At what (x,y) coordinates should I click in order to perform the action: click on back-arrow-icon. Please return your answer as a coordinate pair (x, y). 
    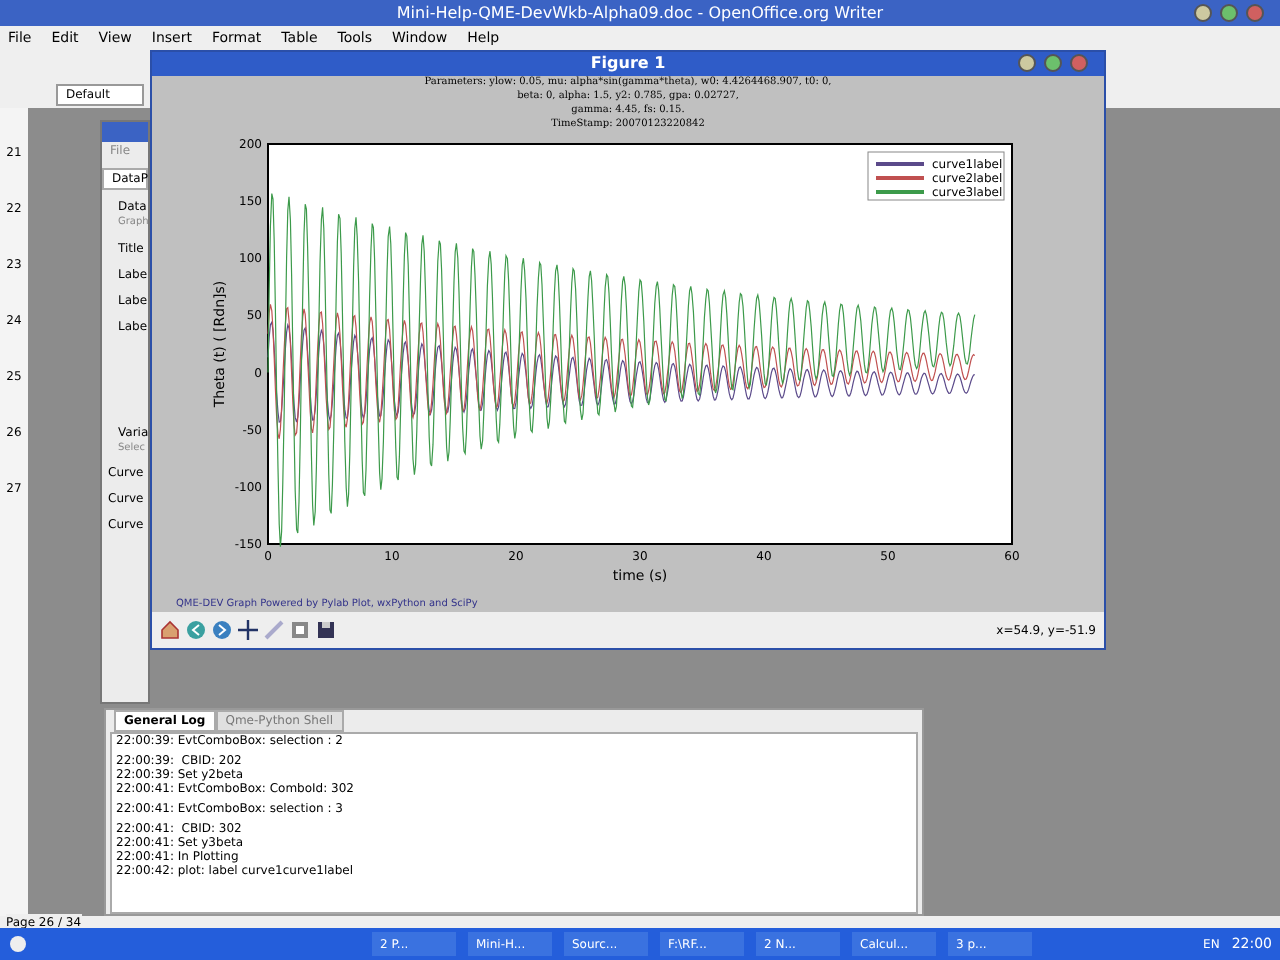
    Looking at the image, I should click on (196, 630).